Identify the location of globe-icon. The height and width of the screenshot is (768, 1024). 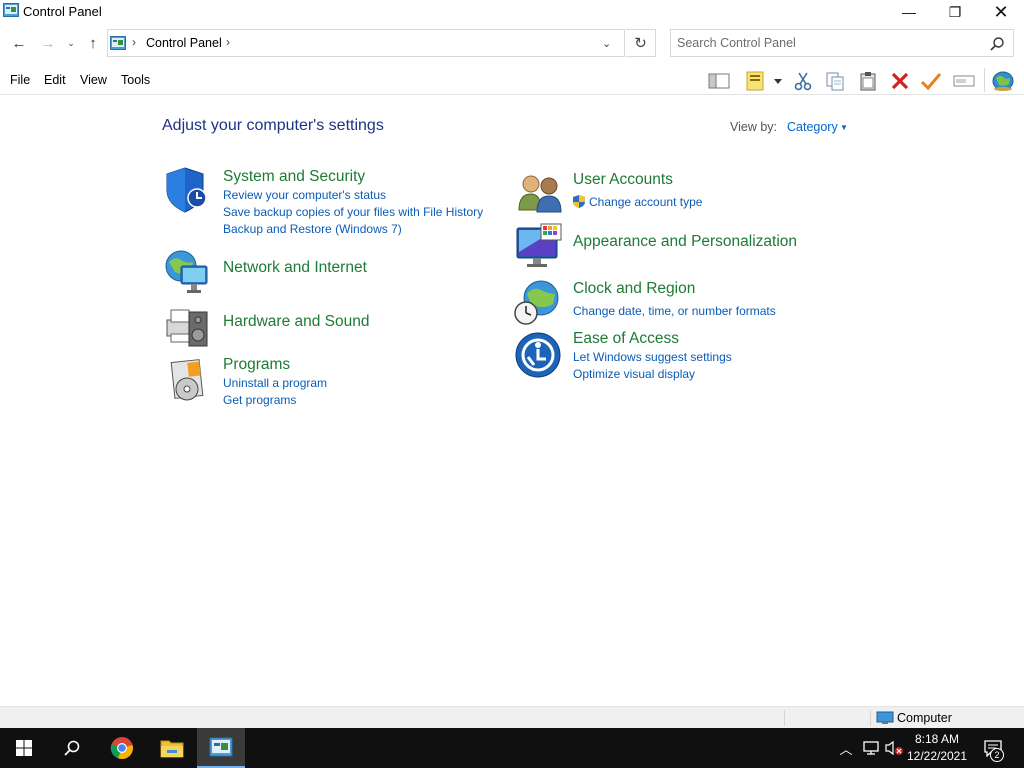
(1003, 81).